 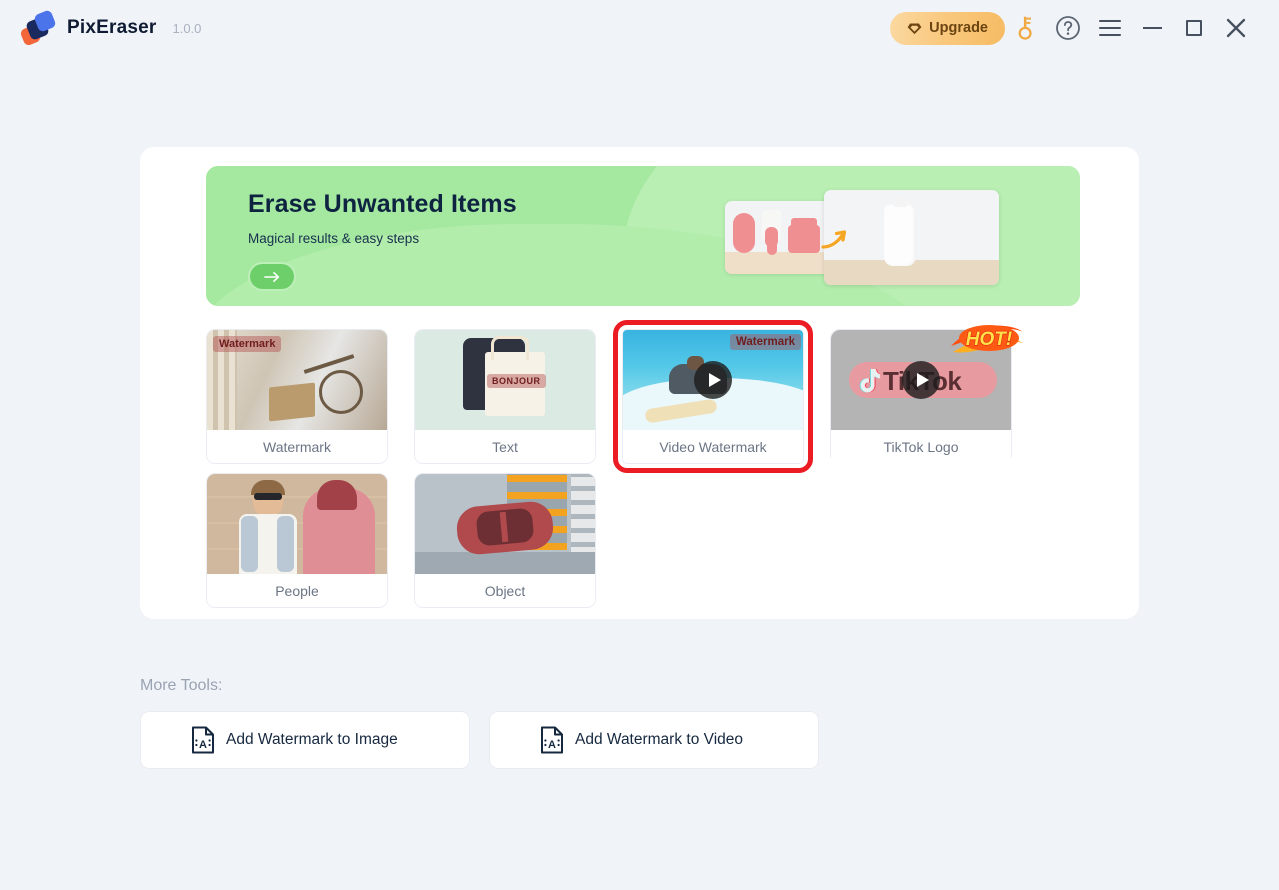 I want to click on hero-subtitle: Magical results & easy steps, so click(x=334, y=238).